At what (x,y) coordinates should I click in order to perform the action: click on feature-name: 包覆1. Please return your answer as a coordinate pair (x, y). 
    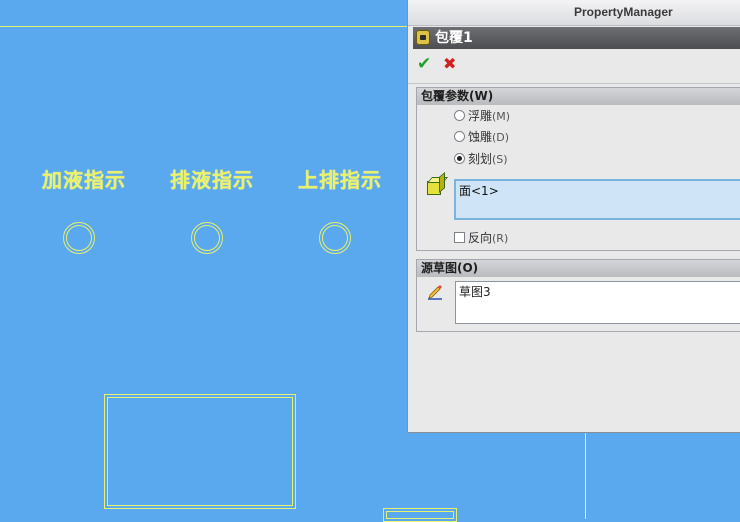
    Looking at the image, I should click on (454, 38).